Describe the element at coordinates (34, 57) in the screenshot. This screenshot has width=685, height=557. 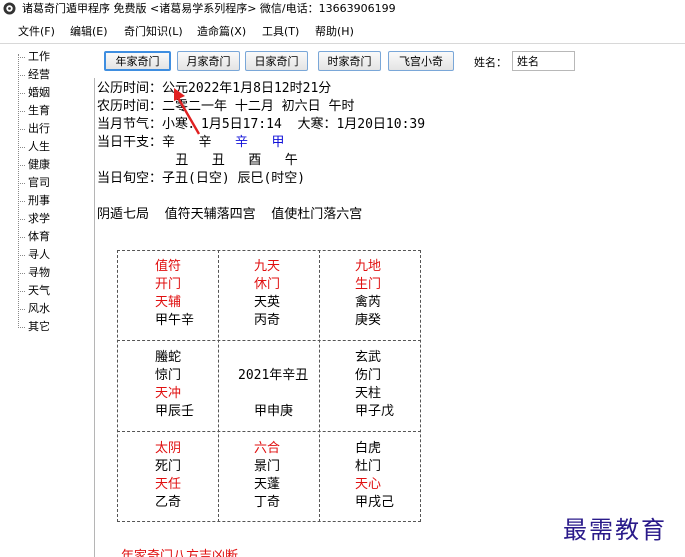
I see `tree-item-work: 工作` at that location.